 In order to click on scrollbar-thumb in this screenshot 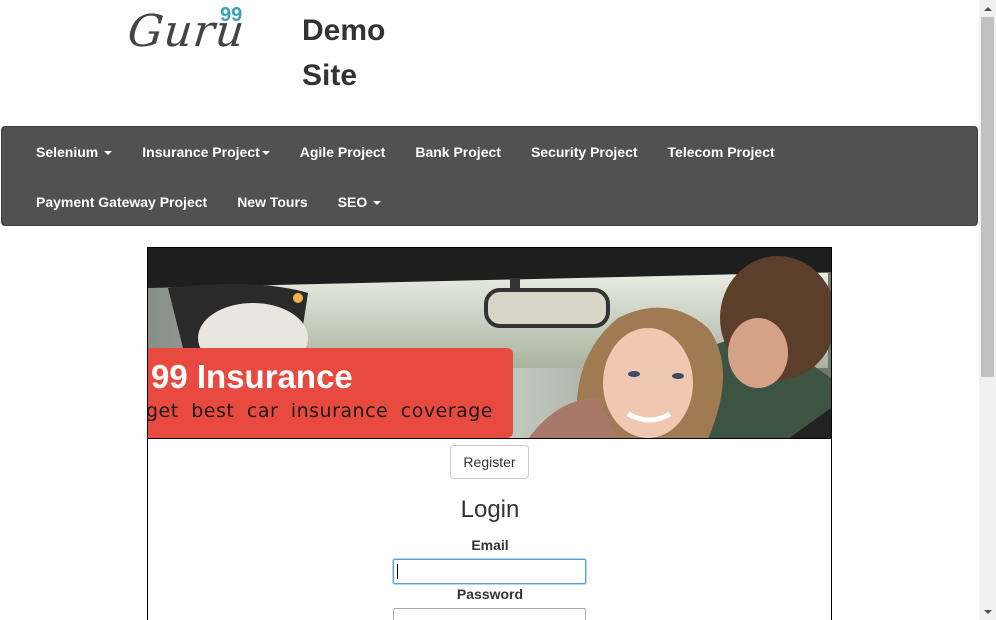, I will do `click(987, 197)`.